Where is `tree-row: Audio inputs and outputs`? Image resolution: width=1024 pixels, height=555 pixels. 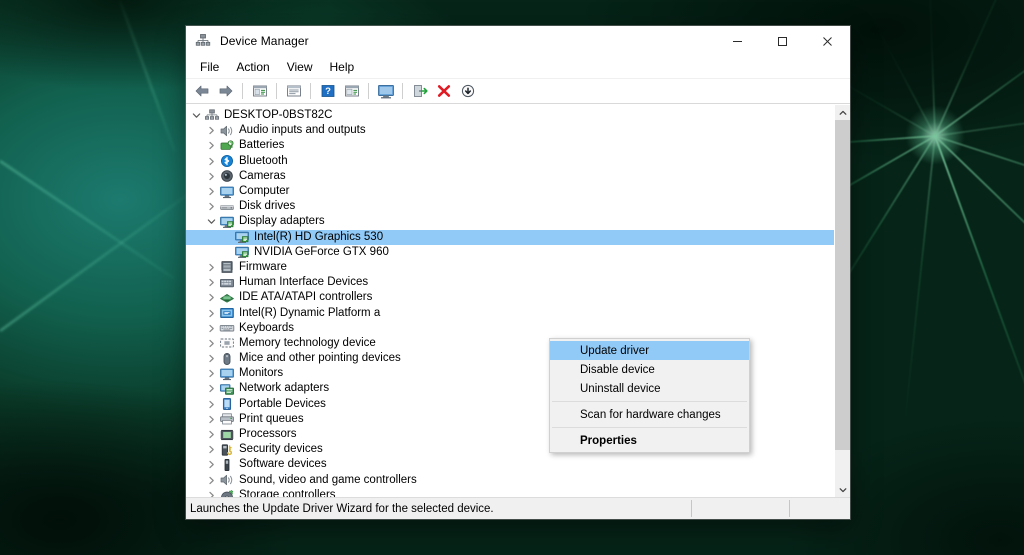 tree-row: Audio inputs and outputs is located at coordinates (510, 130).